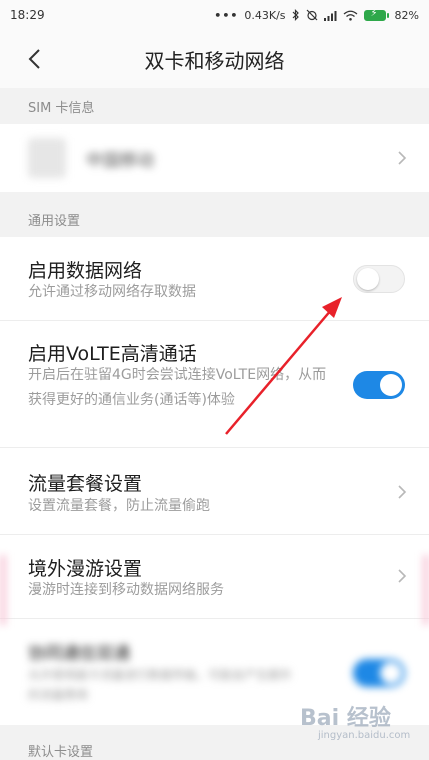  Describe the element at coordinates (119, 506) in the screenshot. I see `row-desc: 设置流量套餐，防止流量偷跑` at that location.